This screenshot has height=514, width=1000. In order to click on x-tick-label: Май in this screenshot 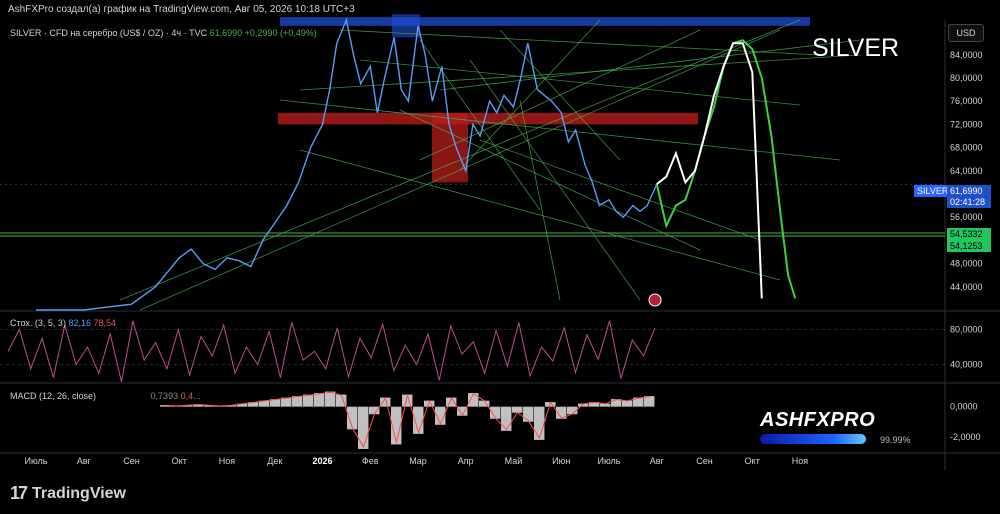, I will do `click(514, 461)`.